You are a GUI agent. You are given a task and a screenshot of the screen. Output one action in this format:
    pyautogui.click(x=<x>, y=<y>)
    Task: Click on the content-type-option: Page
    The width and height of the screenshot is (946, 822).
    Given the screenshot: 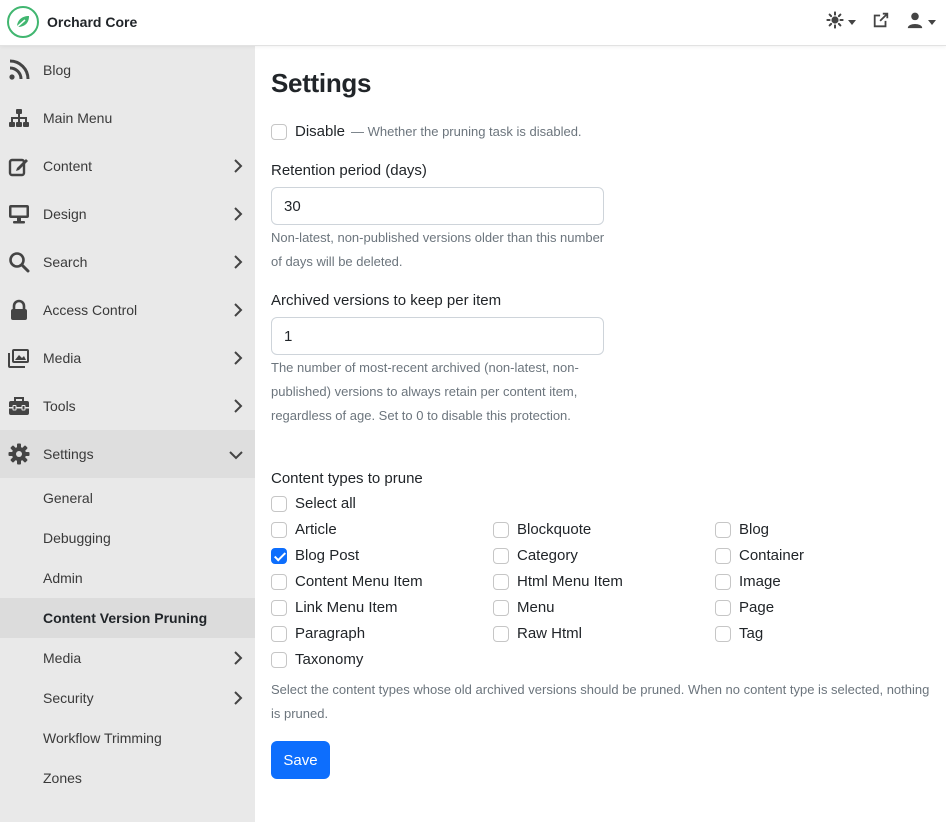 What is the action you would take?
    pyautogui.click(x=744, y=607)
    